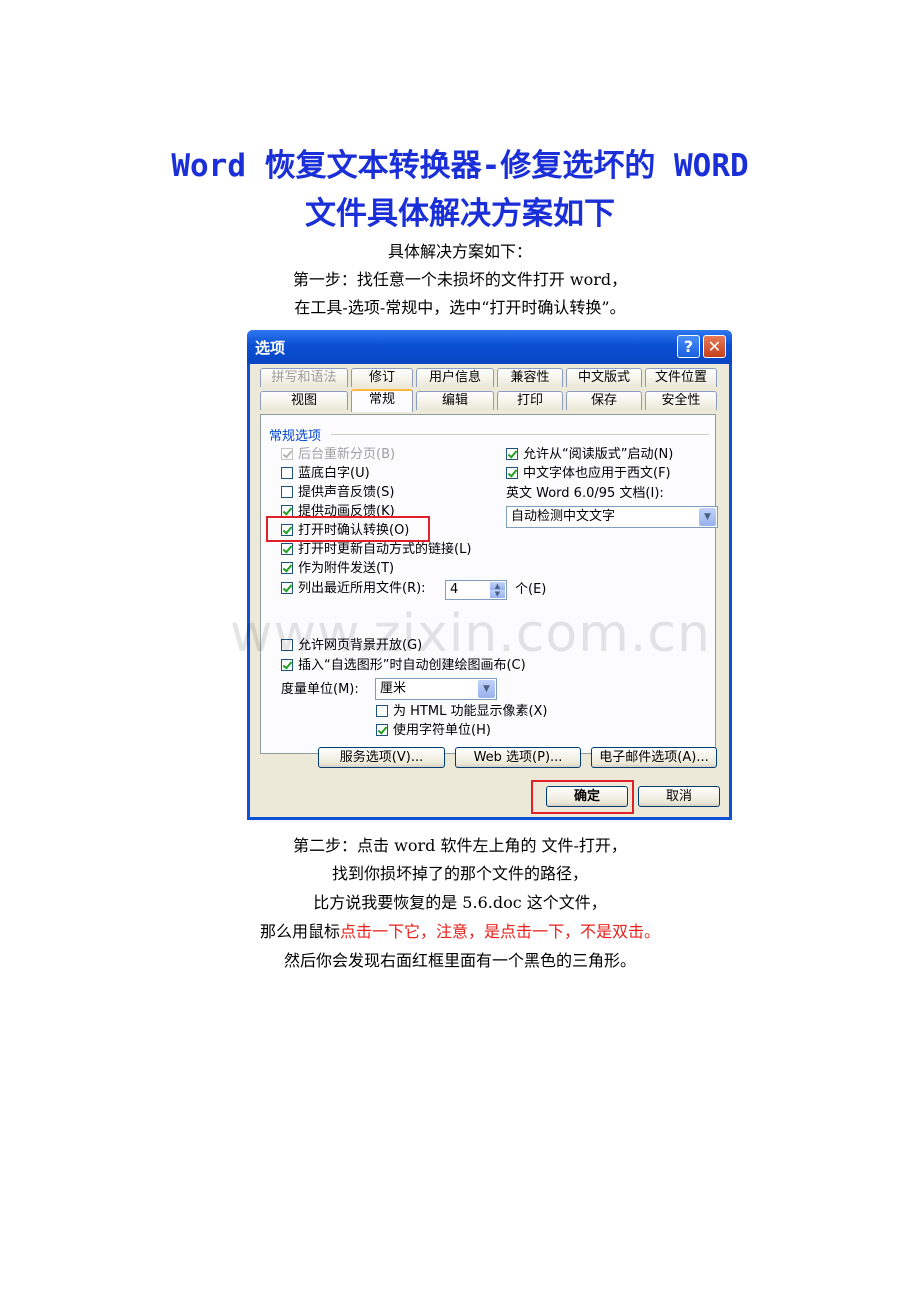  What do you see at coordinates (489, 347) in the screenshot?
I see `dialog-titlebar: 选项 ? ✕` at bounding box center [489, 347].